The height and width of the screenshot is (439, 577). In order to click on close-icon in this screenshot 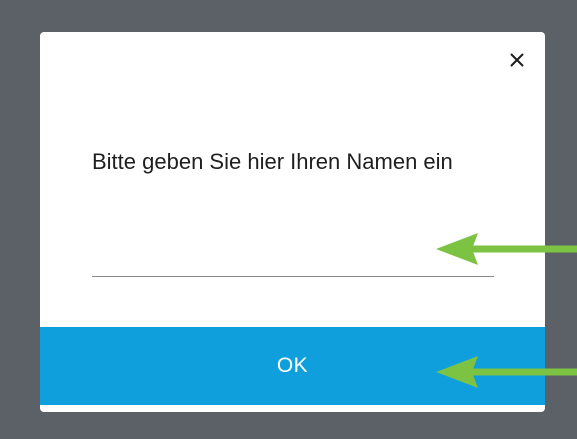, I will do `click(517, 60)`.